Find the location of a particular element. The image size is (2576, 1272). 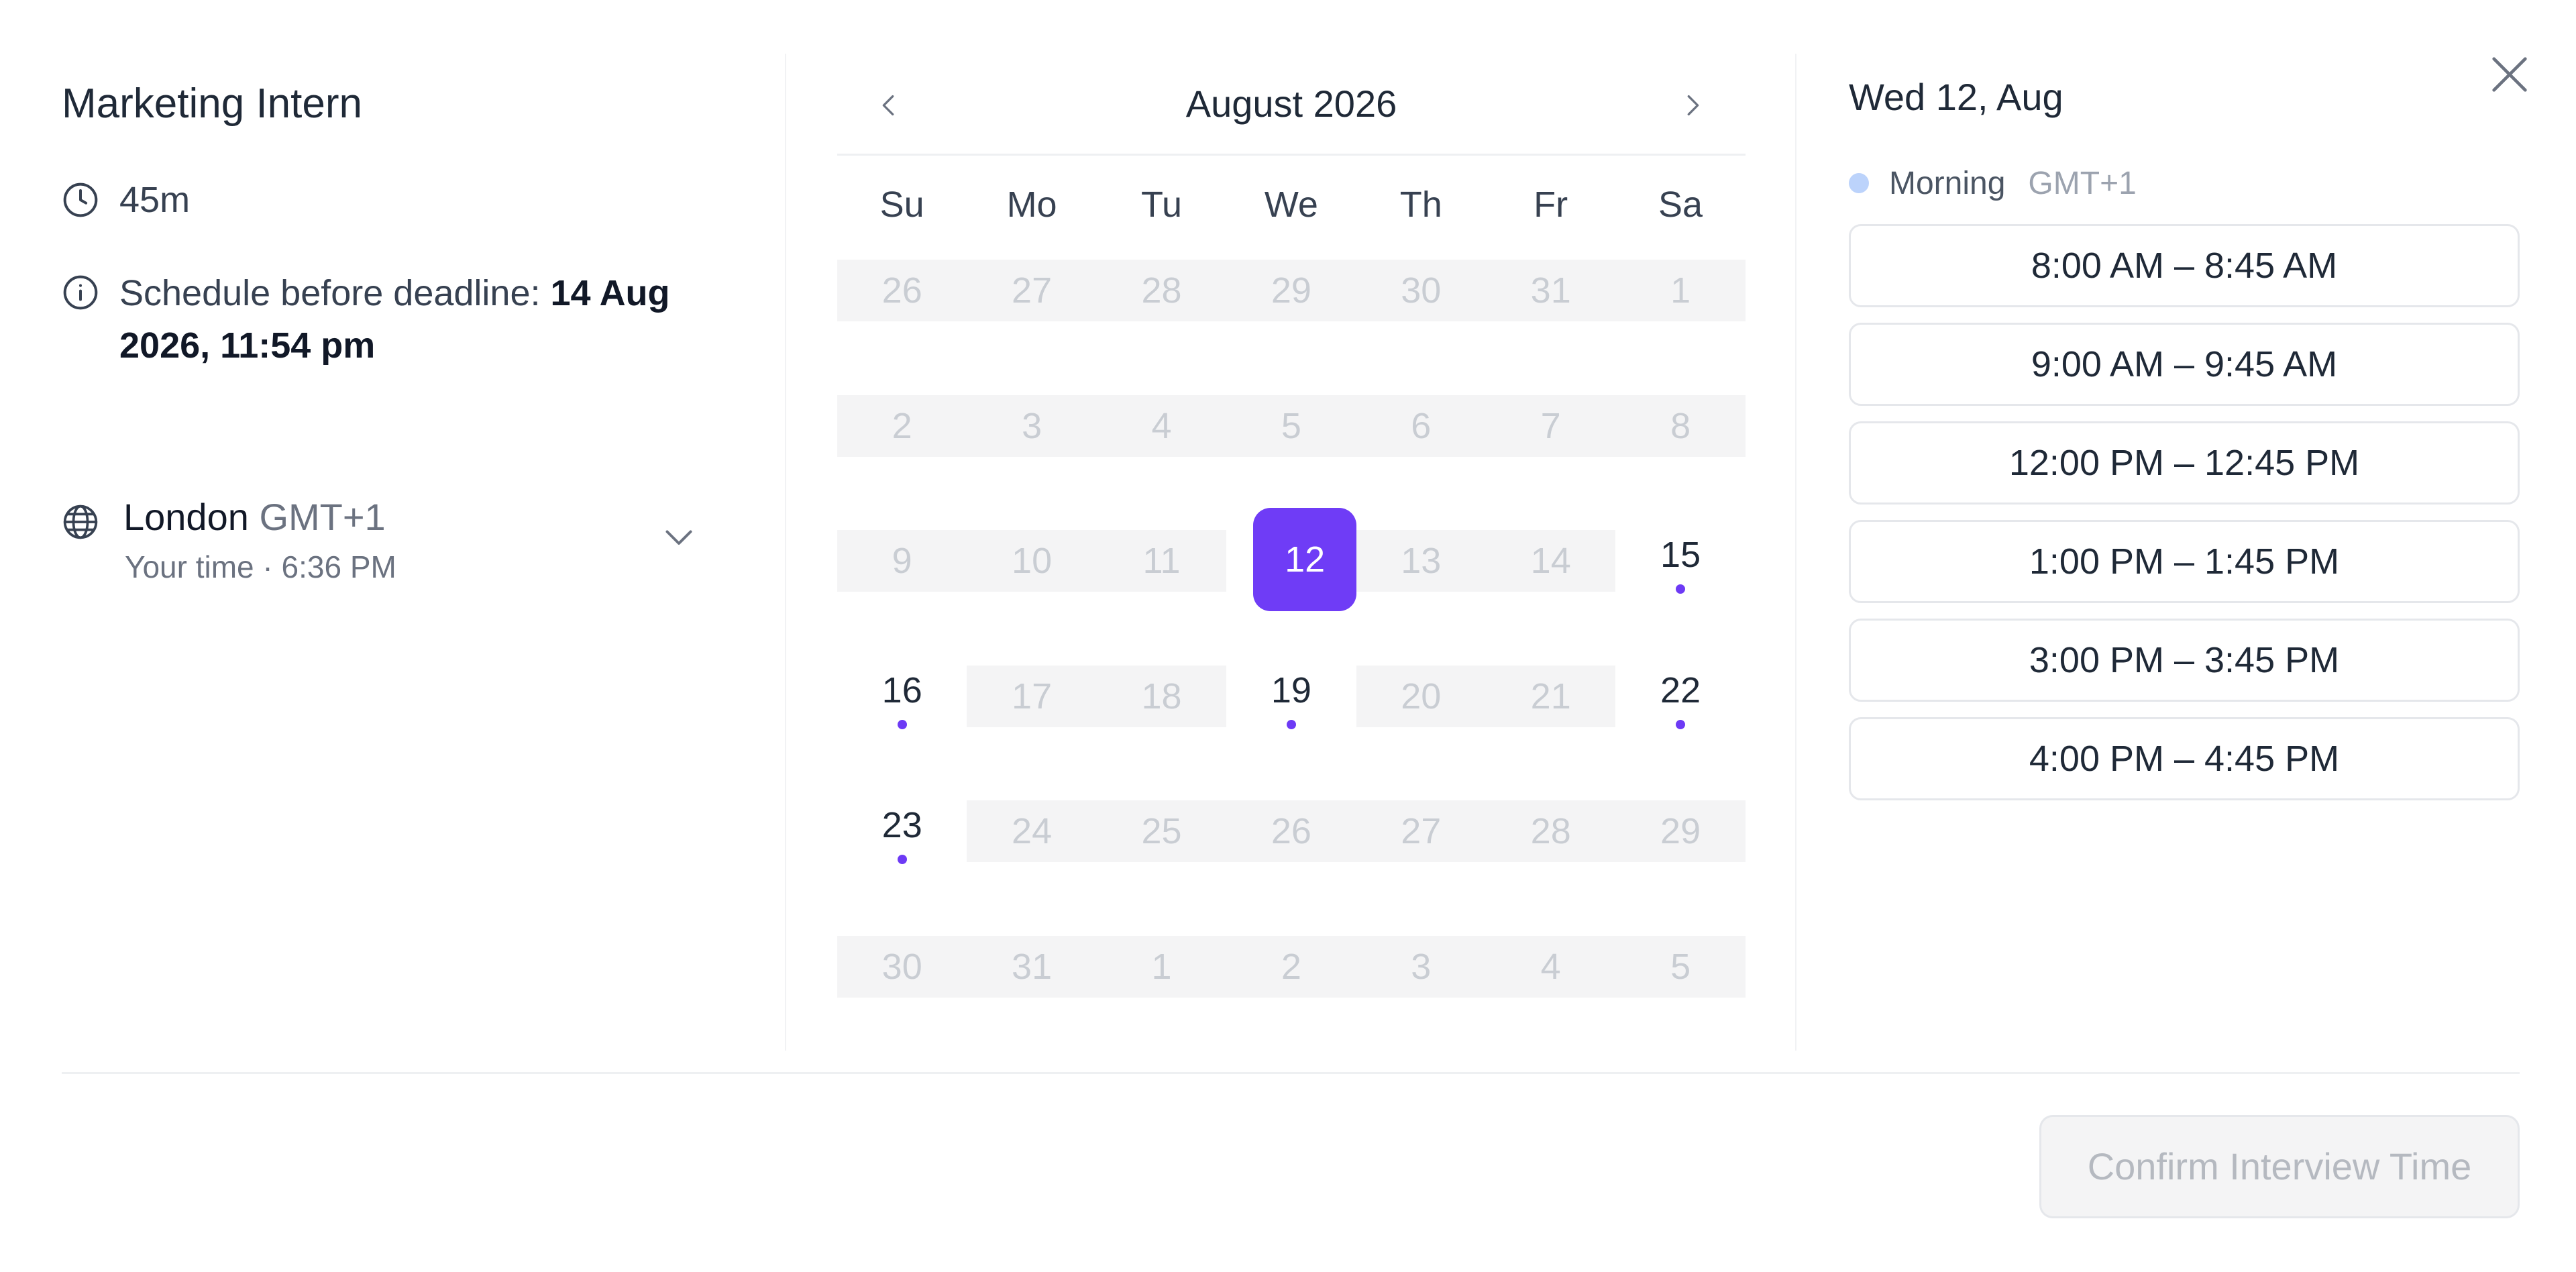

duration-row: 45m is located at coordinates (126, 200).